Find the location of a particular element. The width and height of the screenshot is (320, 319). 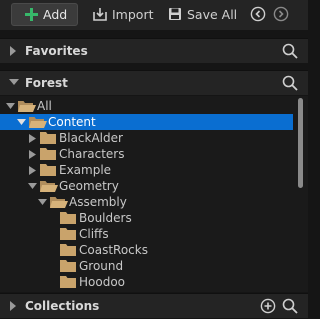

add-button: Add is located at coordinates (44, 14).